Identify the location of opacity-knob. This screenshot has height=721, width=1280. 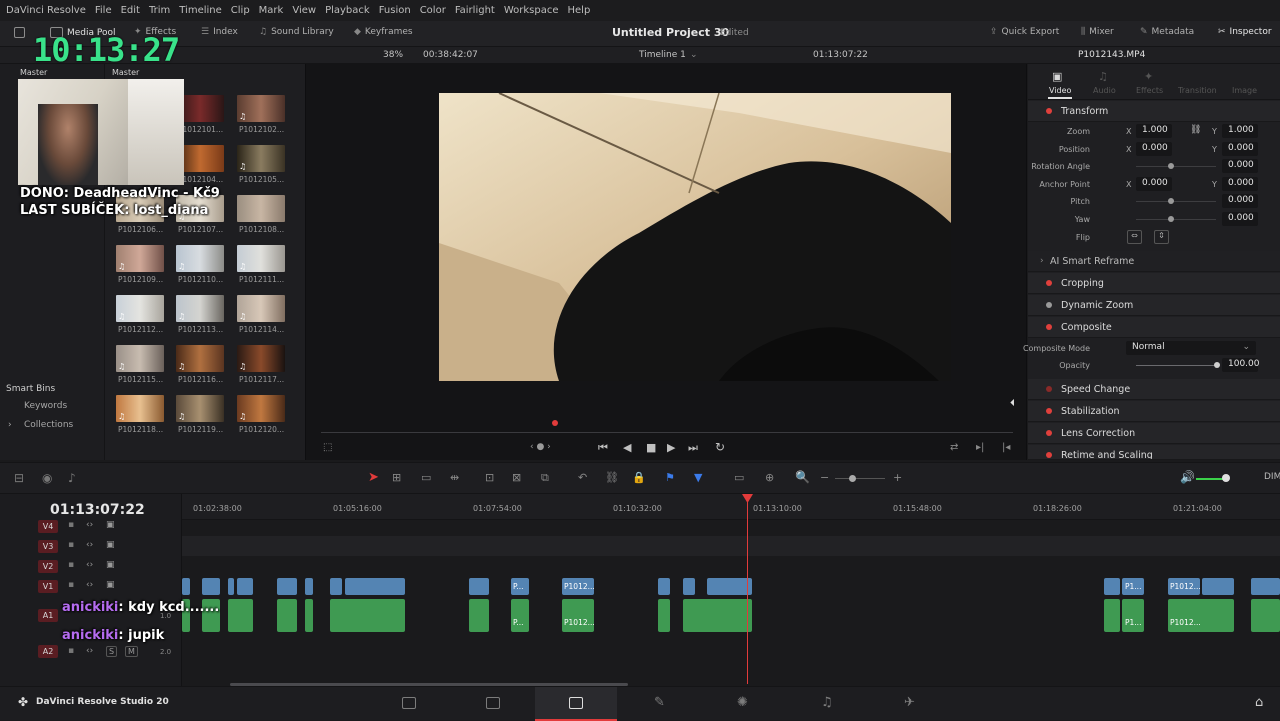
(1217, 365).